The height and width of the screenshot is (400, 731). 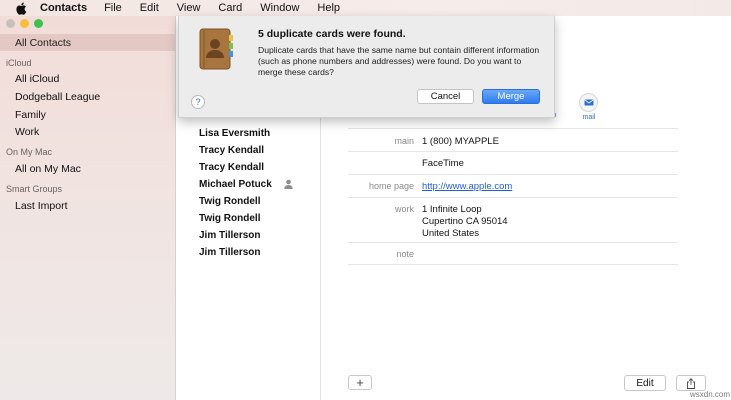 I want to click on sidebar-item-all-contacts: All Contacts, so click(x=43, y=43).